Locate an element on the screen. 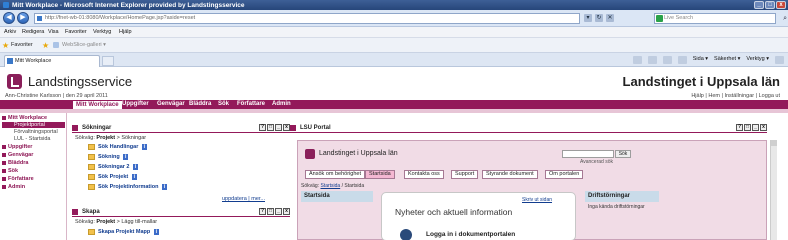 Image resolution: width=788 pixels, height=240 pixels. search-folder-icon is located at coordinates (91, 187).